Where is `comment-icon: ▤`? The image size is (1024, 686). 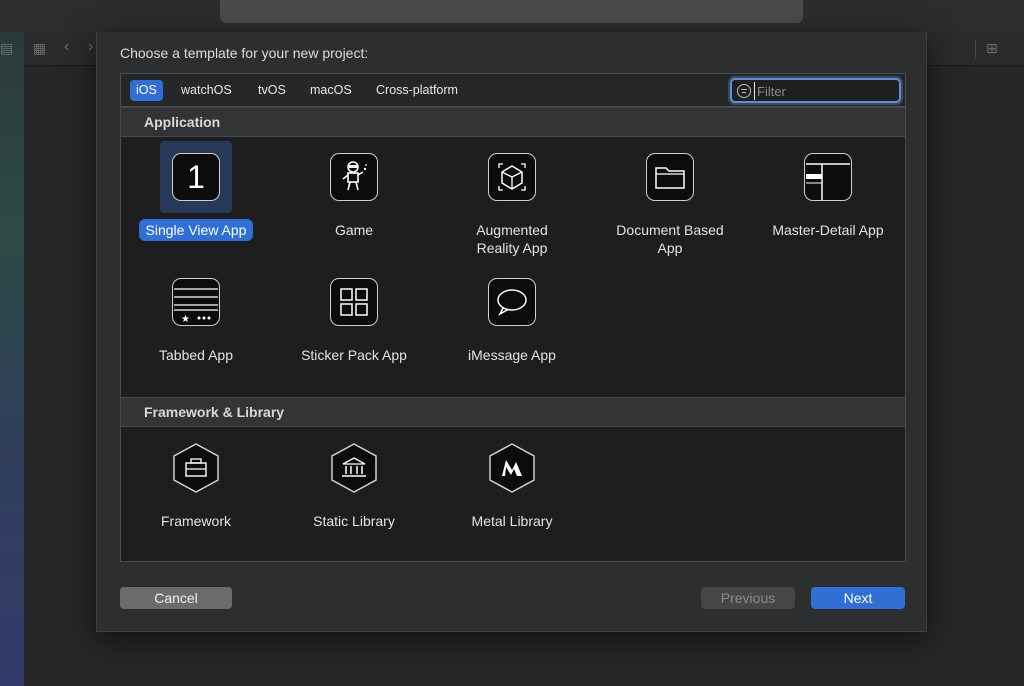 comment-icon: ▤ is located at coordinates (6, 48).